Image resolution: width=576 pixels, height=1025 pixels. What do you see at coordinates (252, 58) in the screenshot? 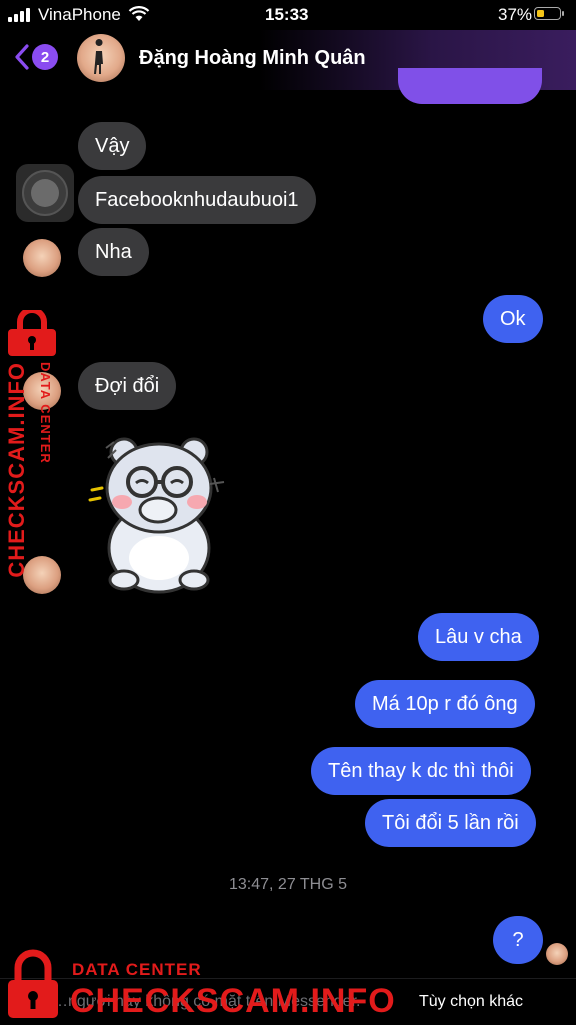
I see `contact-name: Đặng Hoàng Minh Quân` at bounding box center [252, 58].